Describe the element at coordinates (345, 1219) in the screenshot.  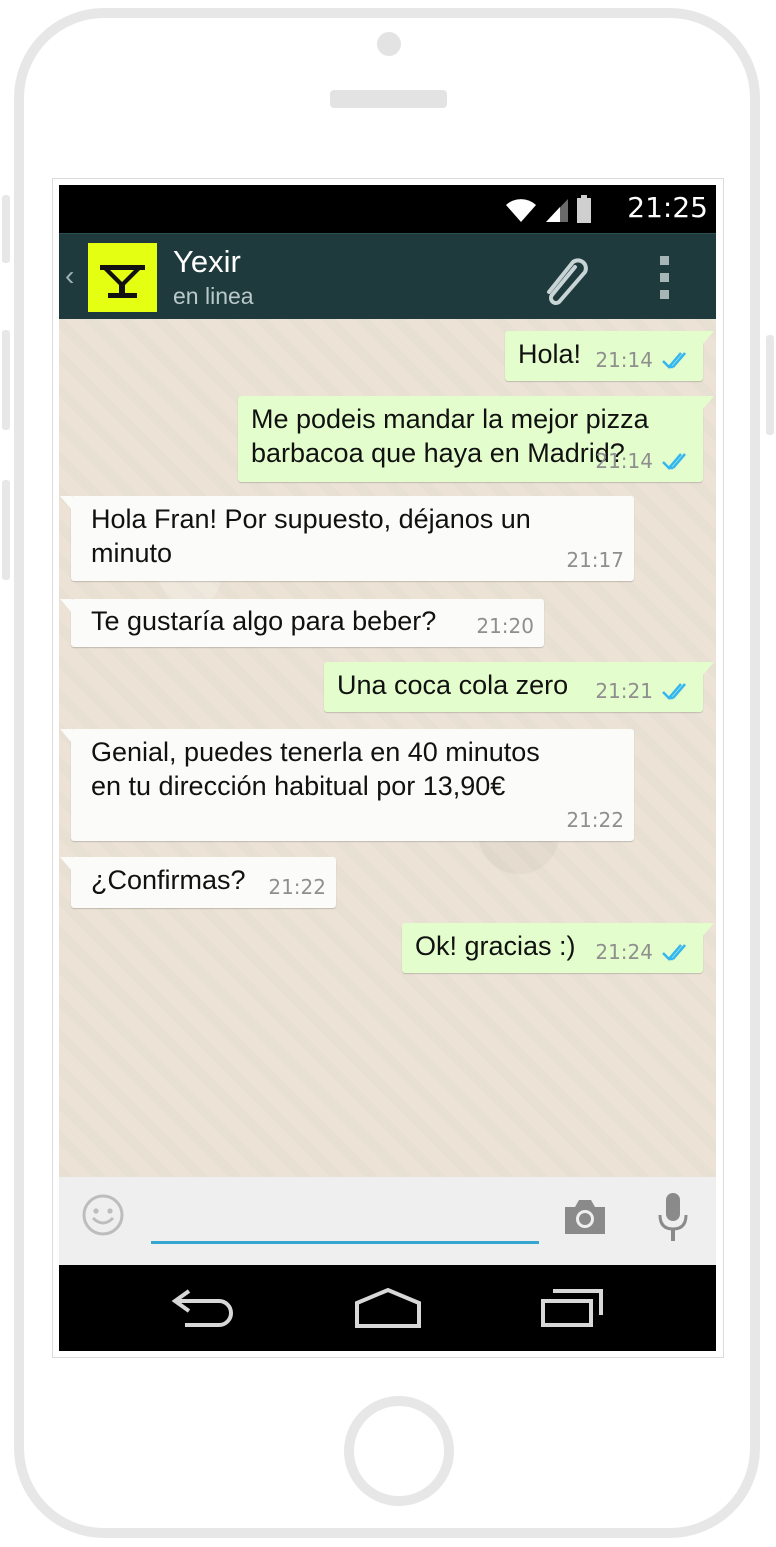
I see `message-input` at that location.